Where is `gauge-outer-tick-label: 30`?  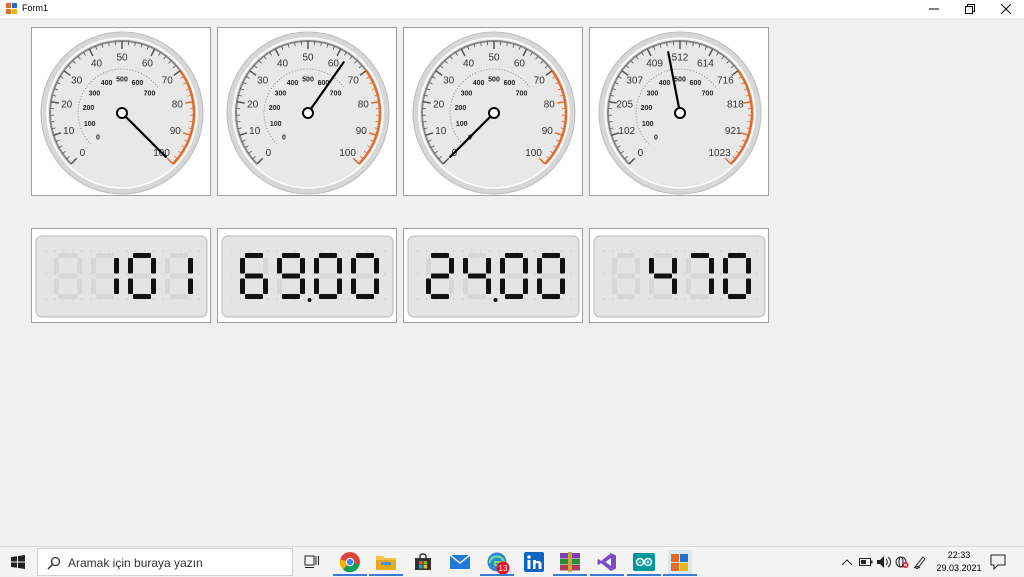
gauge-outer-tick-label: 30 is located at coordinates (263, 81).